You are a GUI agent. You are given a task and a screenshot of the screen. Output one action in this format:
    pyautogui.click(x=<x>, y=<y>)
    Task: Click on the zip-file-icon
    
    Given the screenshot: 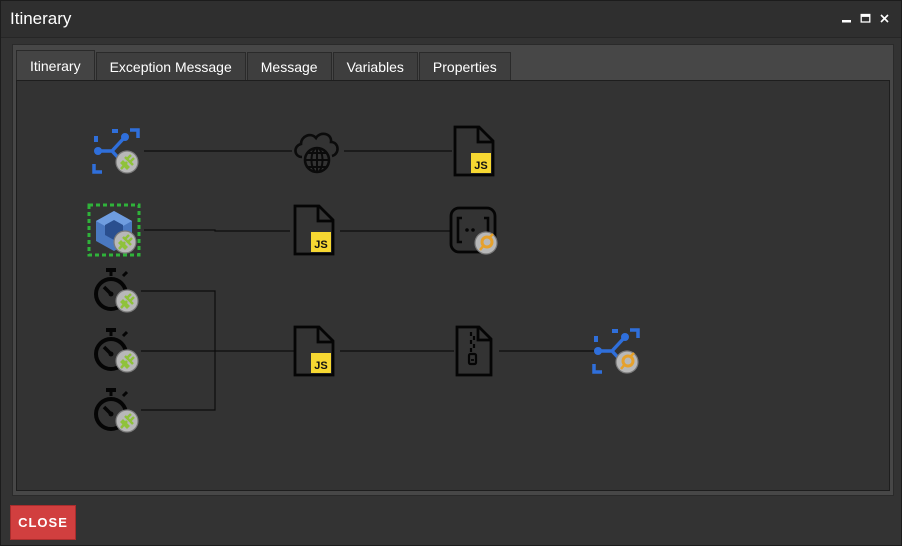 What is the action you would take?
    pyautogui.click(x=474, y=351)
    